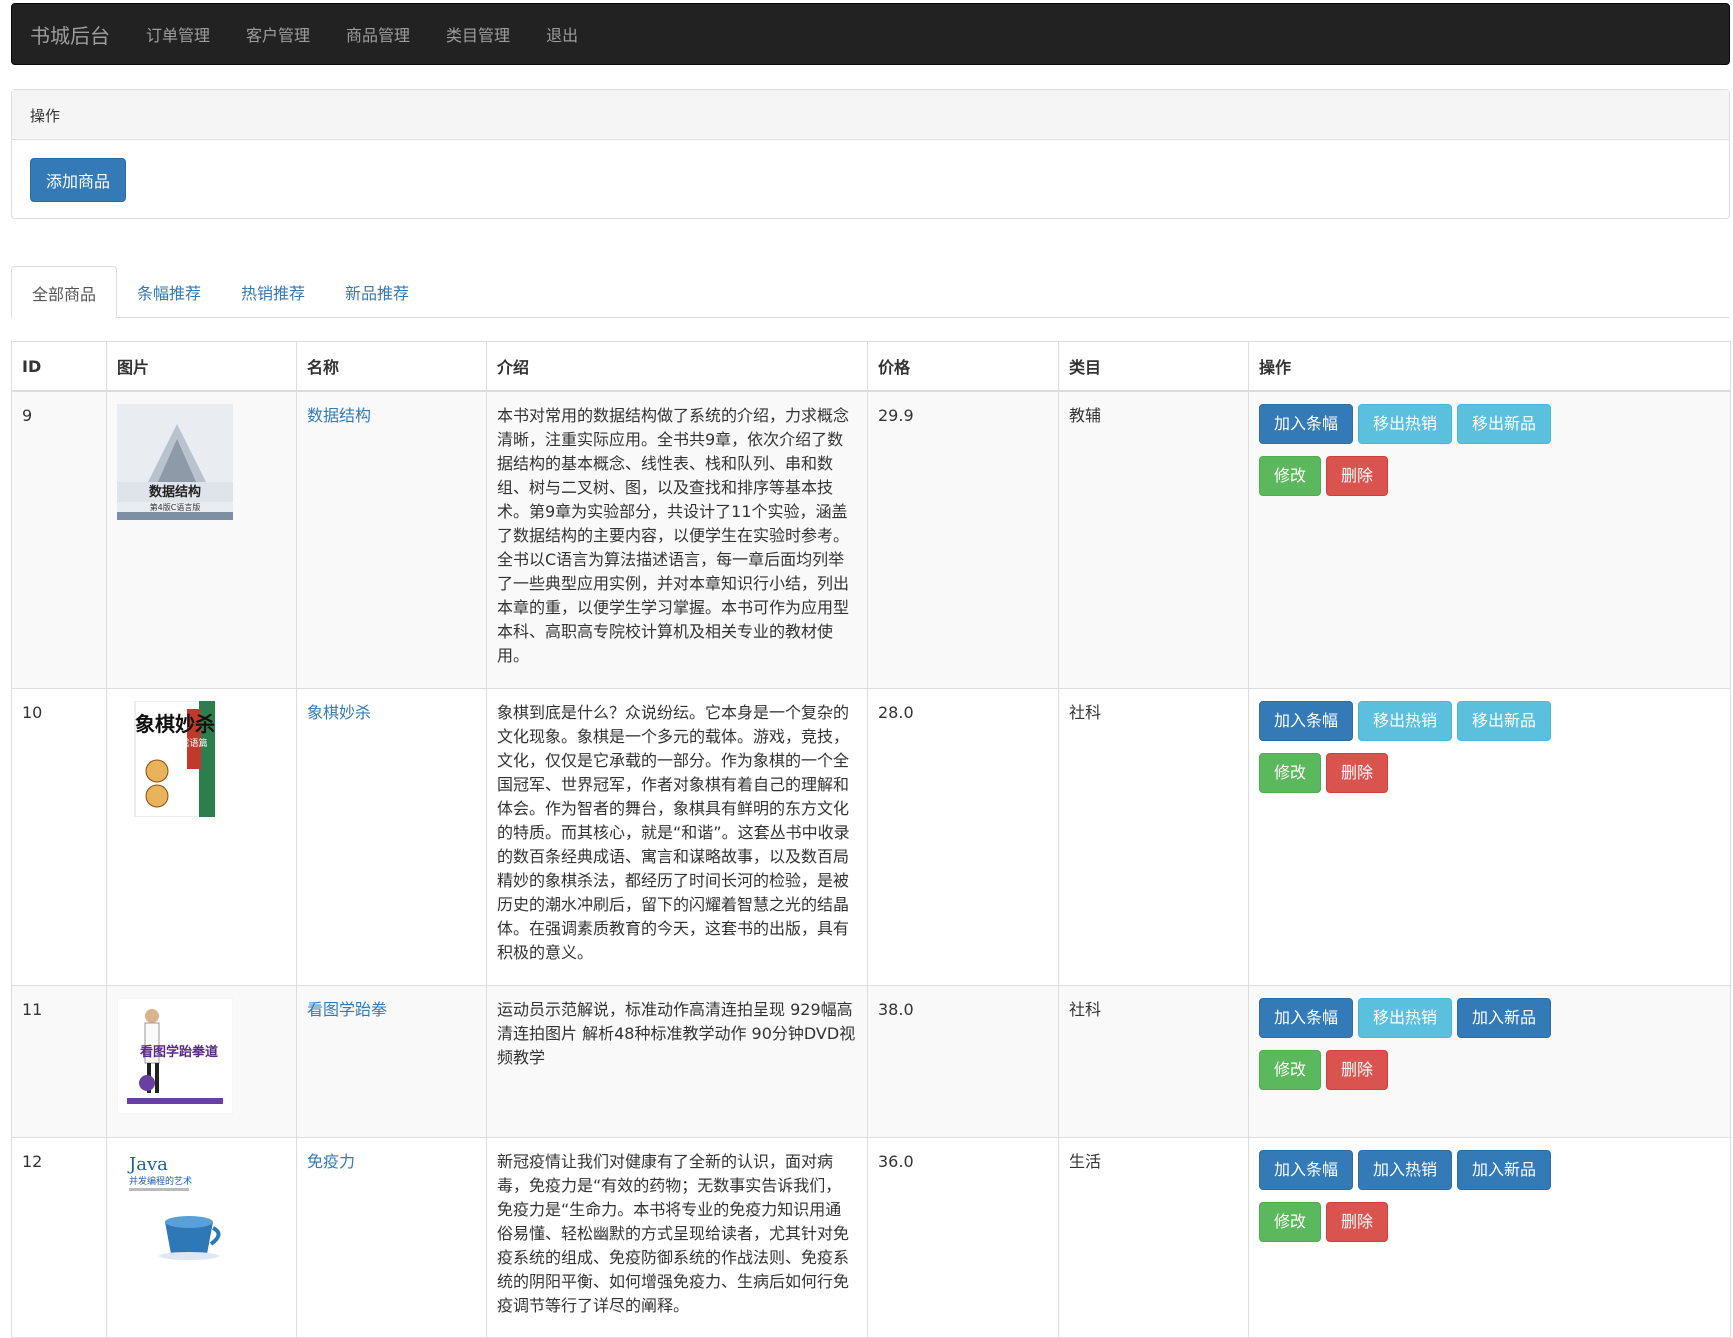 Image resolution: width=1733 pixels, height=1338 pixels. What do you see at coordinates (870, 292) in the screenshot?
I see `product-tabs: 全部商品 条幅推荐 热销推荐 新品推荐` at bounding box center [870, 292].